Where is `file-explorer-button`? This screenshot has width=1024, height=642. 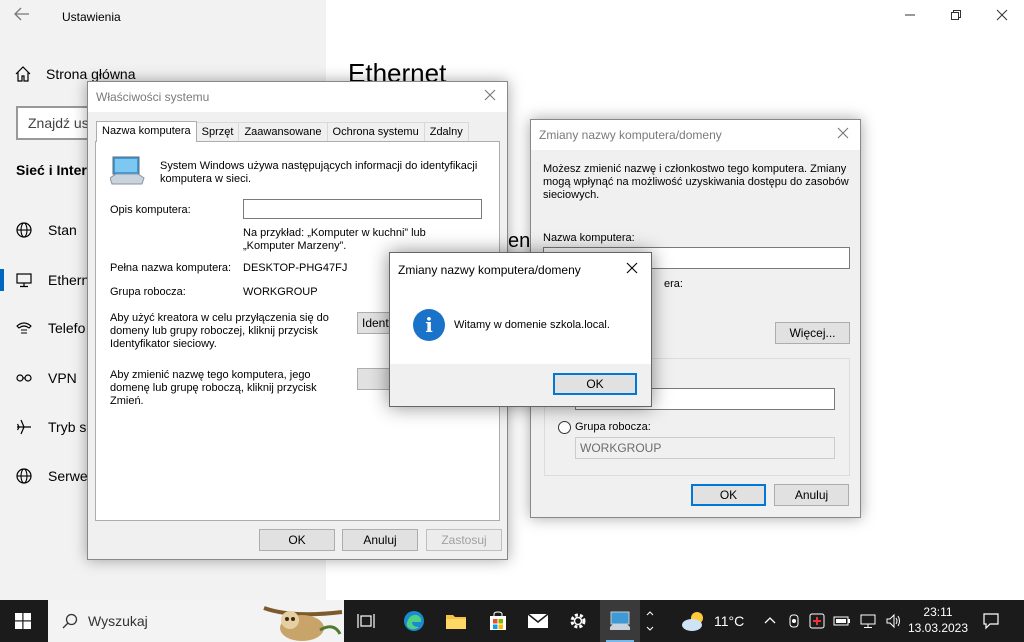
file-explorer-button is located at coordinates (456, 621).